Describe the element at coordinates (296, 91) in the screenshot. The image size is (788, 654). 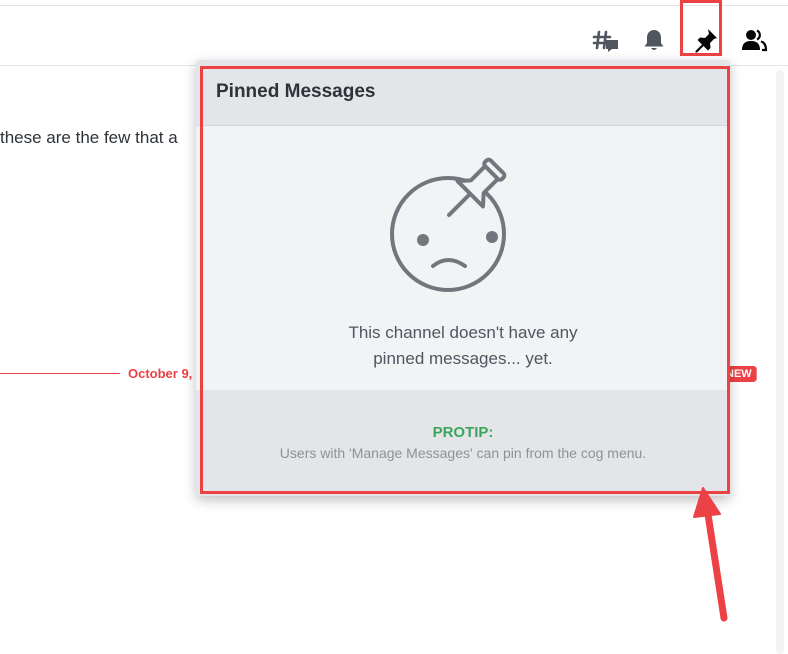
I see `popout-title: Pinned Messages` at that location.